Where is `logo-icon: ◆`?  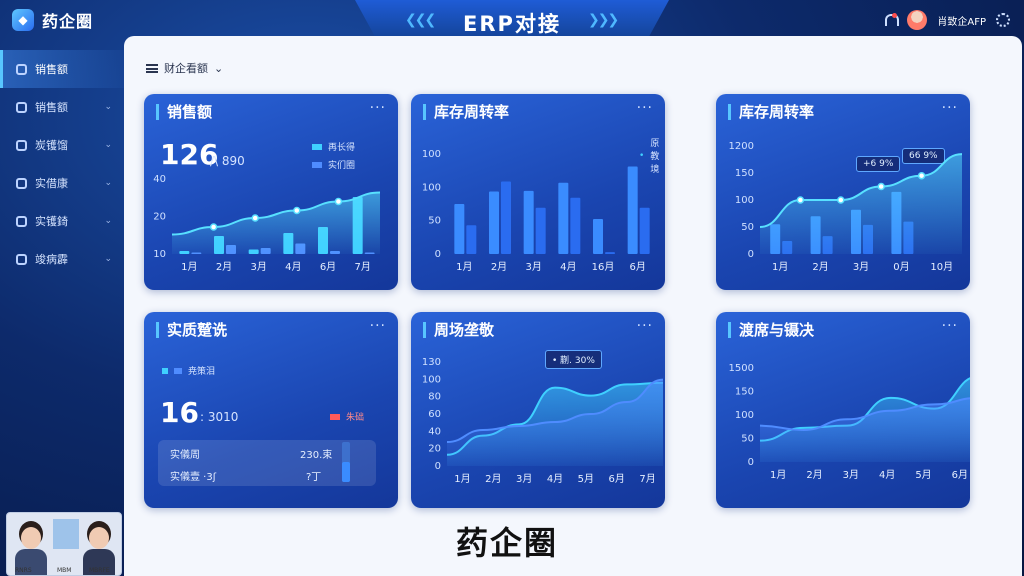 logo-icon: ◆ is located at coordinates (23, 20).